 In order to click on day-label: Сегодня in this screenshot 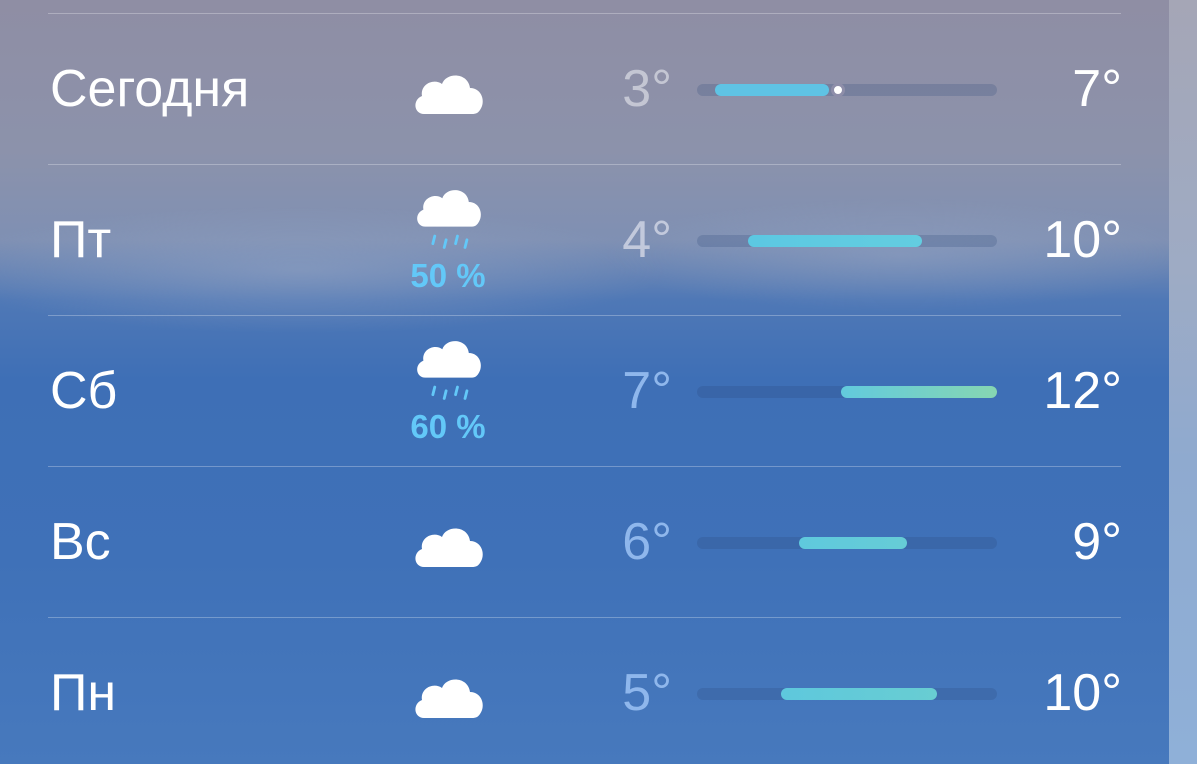, I will do `click(150, 89)`.